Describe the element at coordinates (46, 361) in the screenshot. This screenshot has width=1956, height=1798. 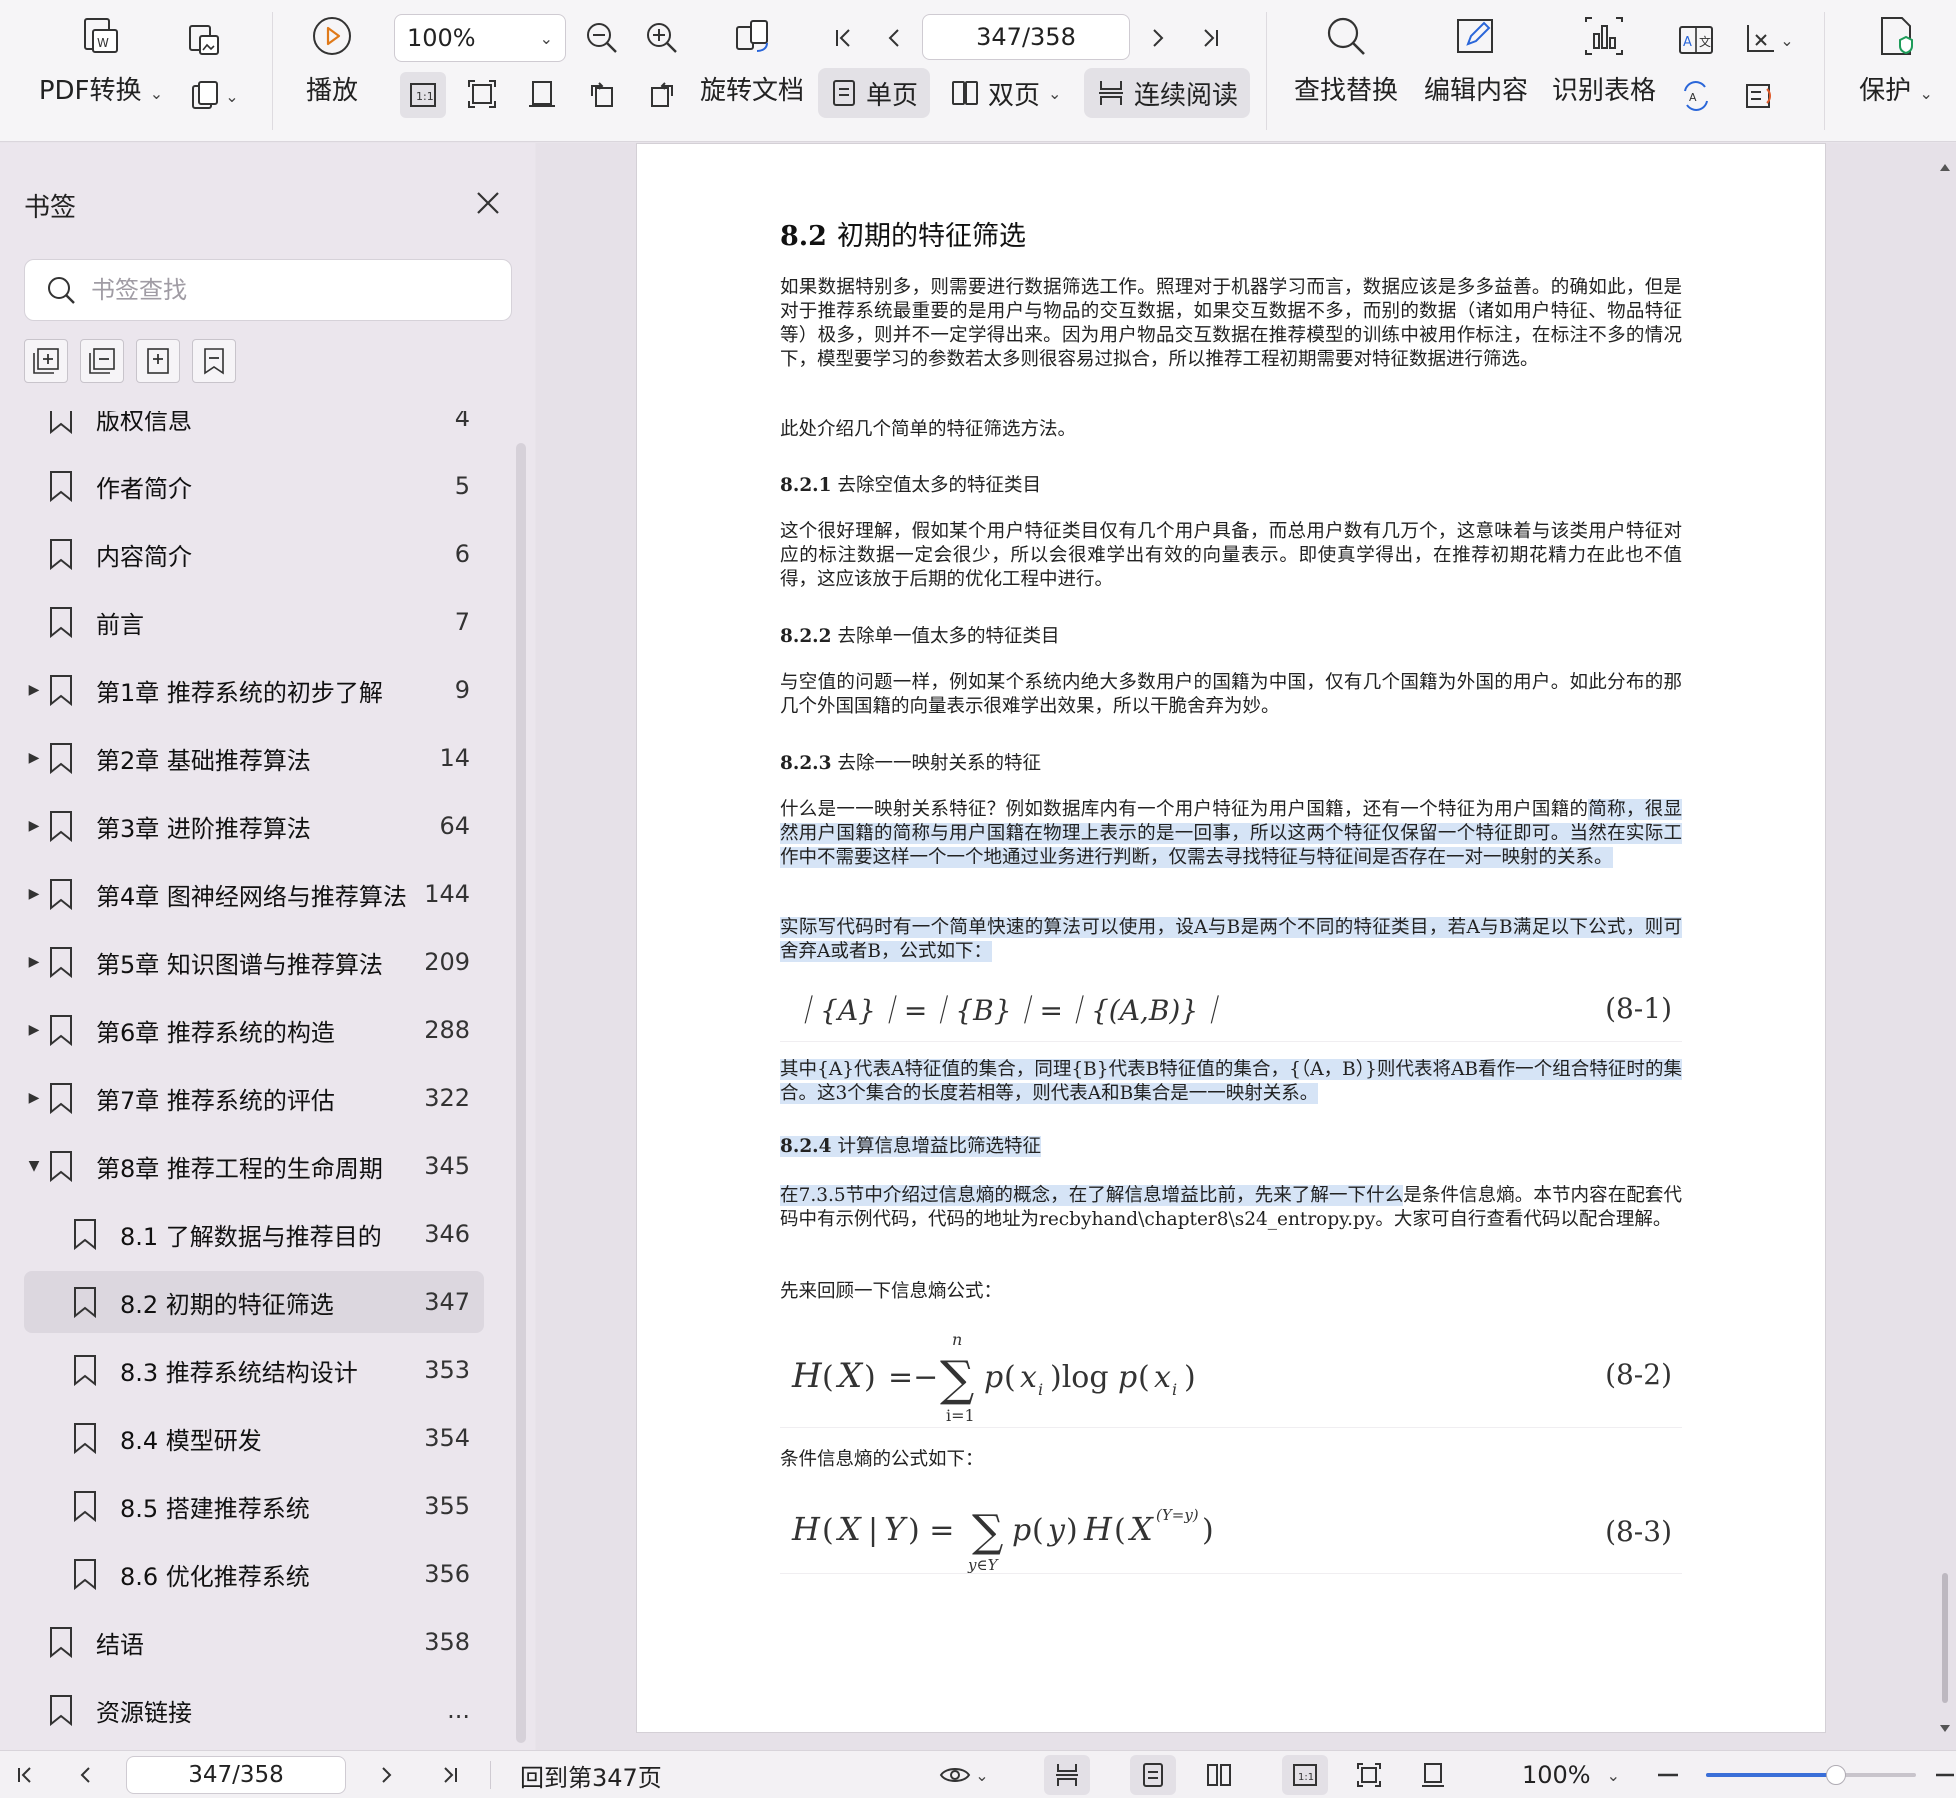
I see `expand-all-icon` at that location.